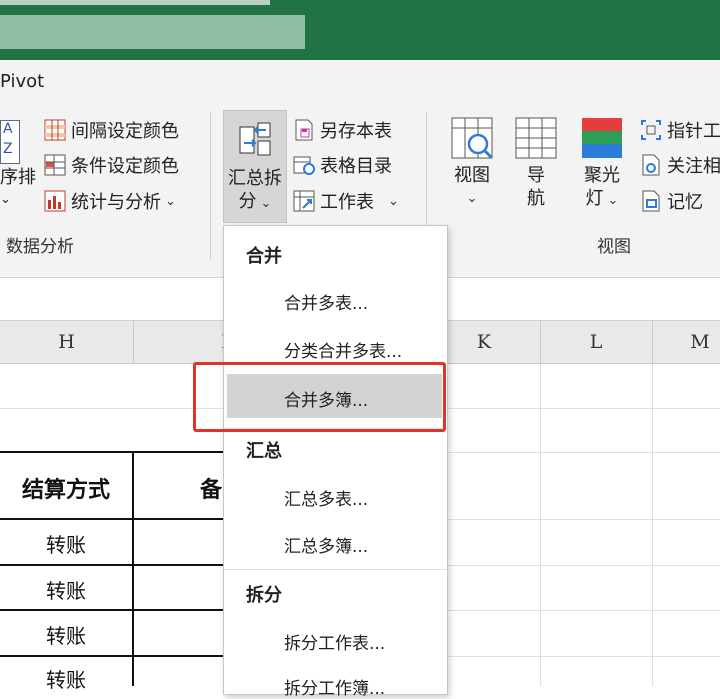 The image size is (720, 699). Describe the element at coordinates (342, 130) in the screenshot. I see `save-sheet-button: 另存本表` at that location.